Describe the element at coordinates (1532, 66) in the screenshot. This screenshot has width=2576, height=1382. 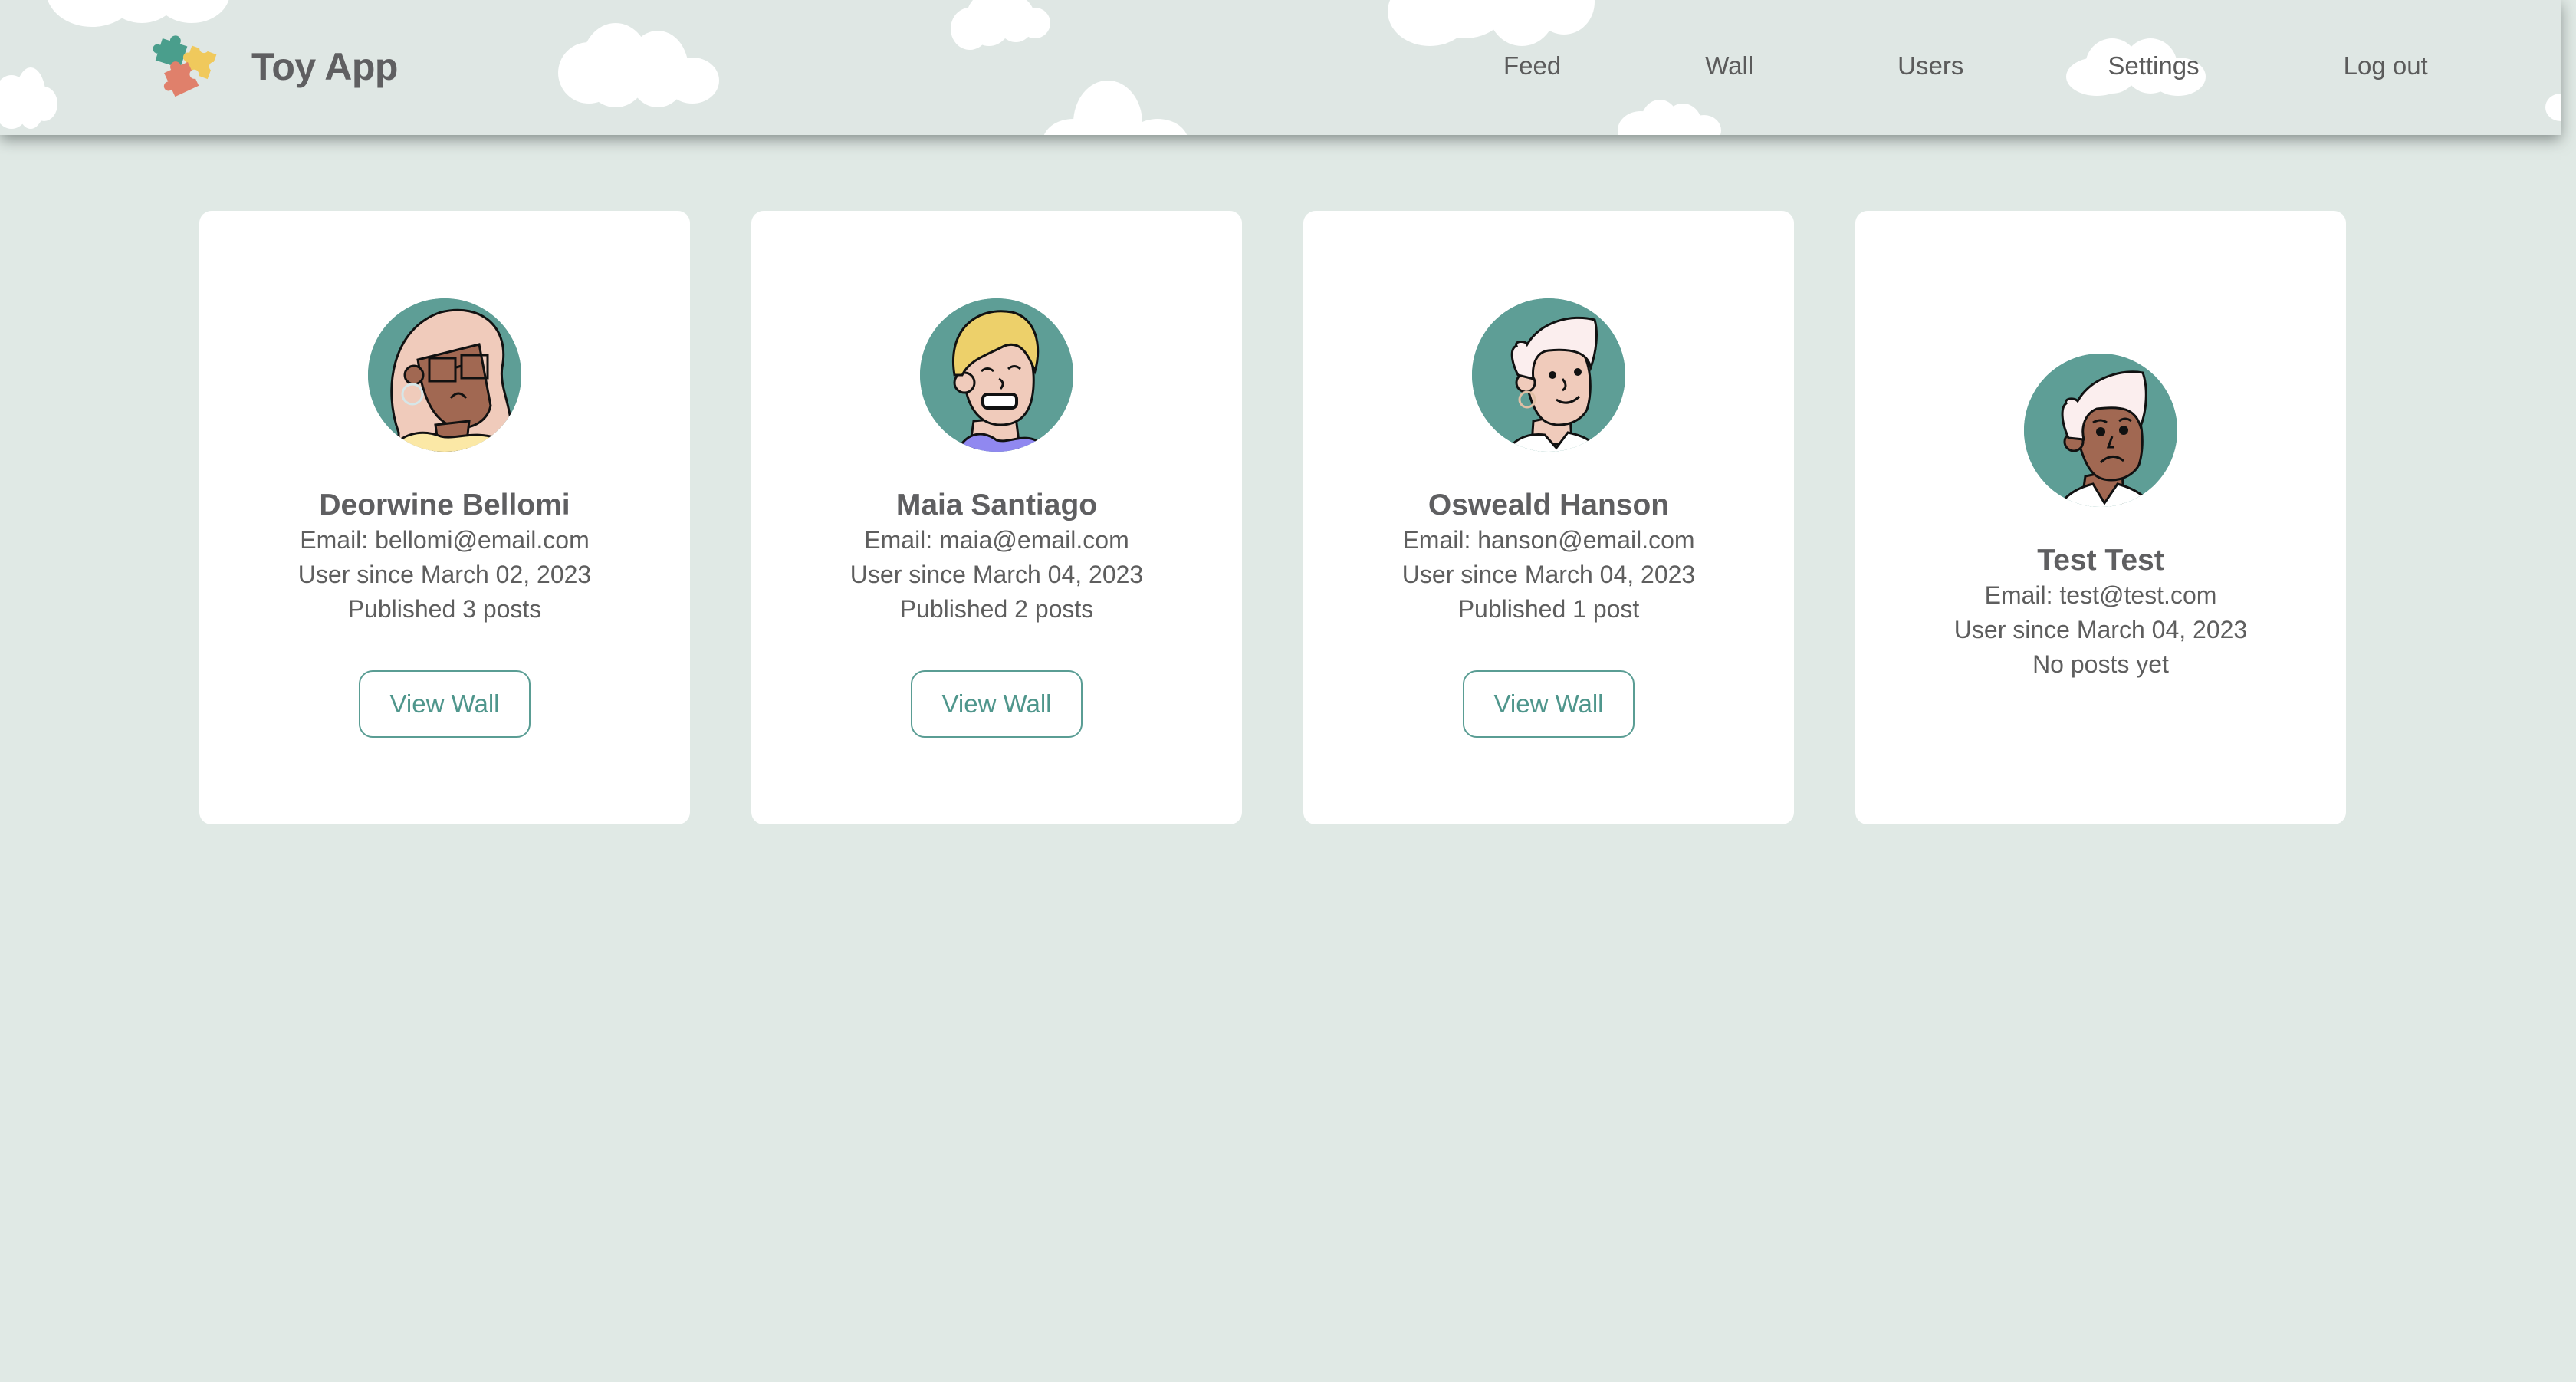
I see `nav-feed: Feed` at that location.